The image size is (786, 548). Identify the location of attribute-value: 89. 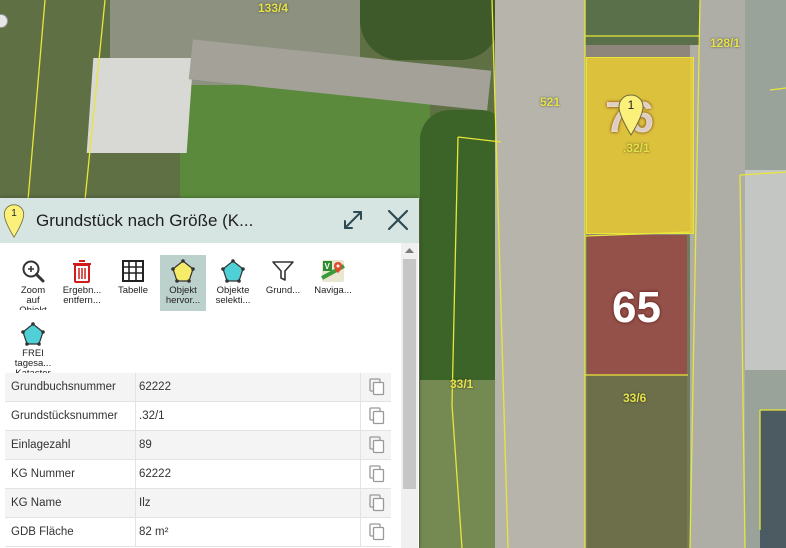
(247, 445).